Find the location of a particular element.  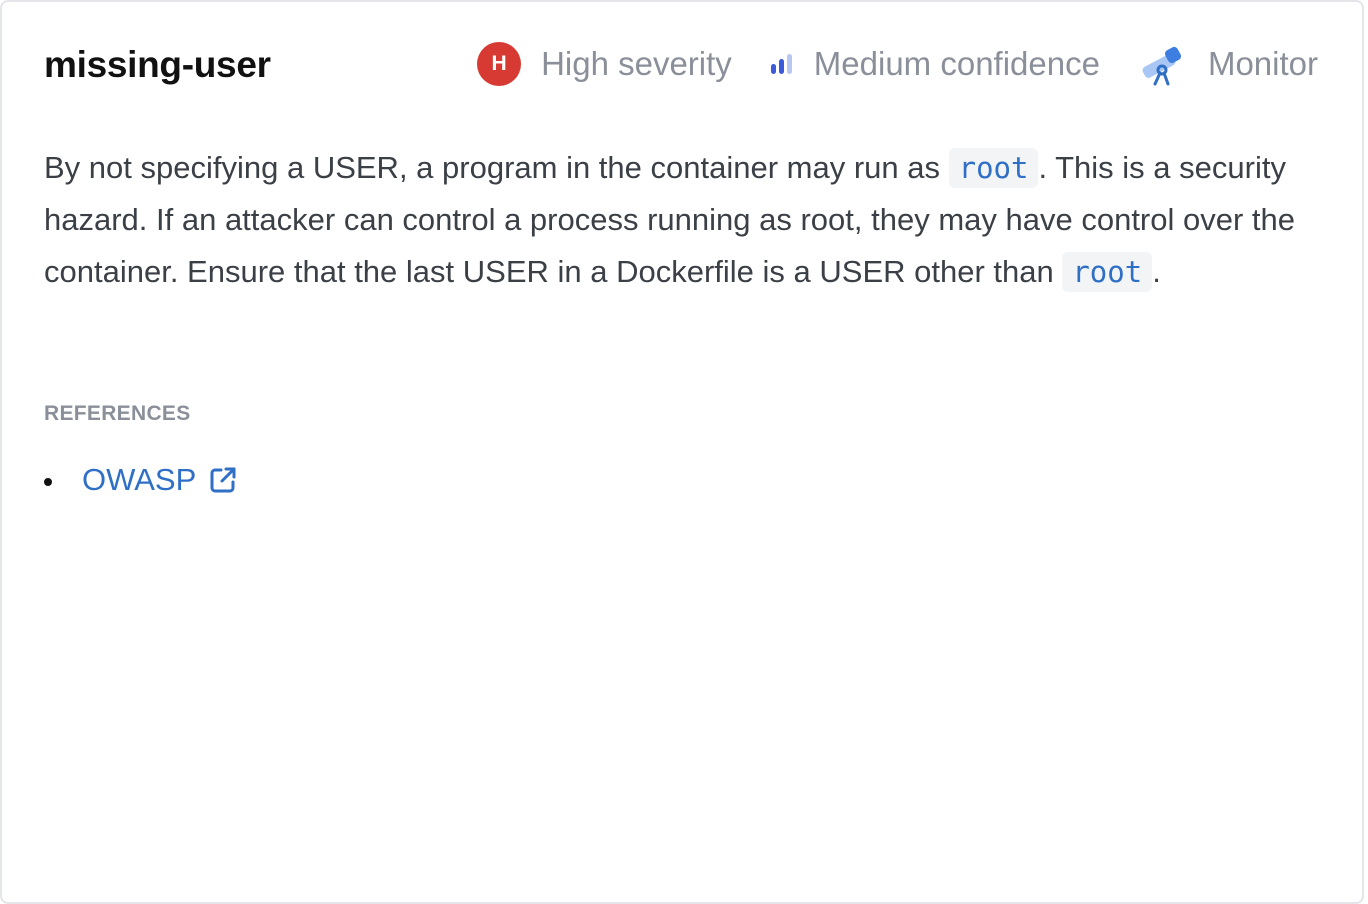

references-heading: REFERENCES is located at coordinates (117, 413).